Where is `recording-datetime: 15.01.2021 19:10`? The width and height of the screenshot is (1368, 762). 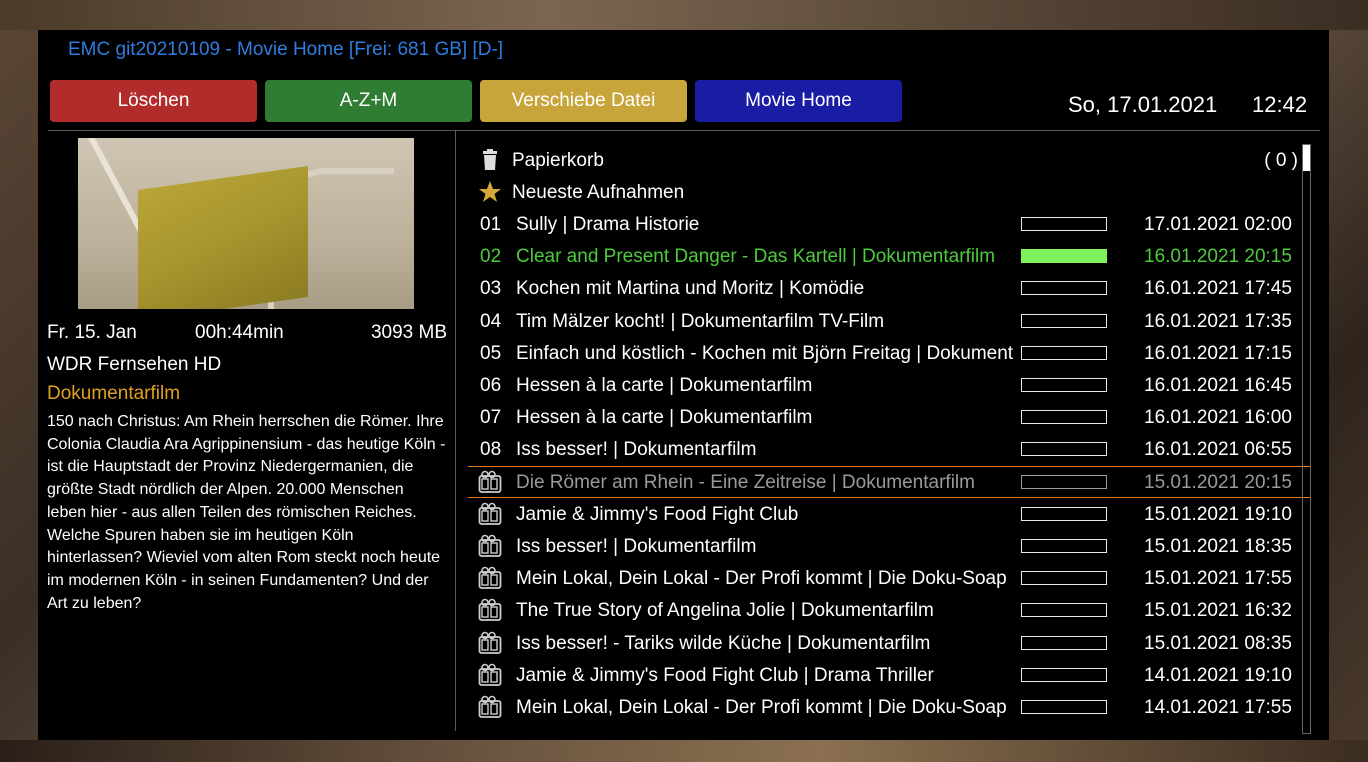 recording-datetime: 15.01.2021 19:10 is located at coordinates (1218, 514).